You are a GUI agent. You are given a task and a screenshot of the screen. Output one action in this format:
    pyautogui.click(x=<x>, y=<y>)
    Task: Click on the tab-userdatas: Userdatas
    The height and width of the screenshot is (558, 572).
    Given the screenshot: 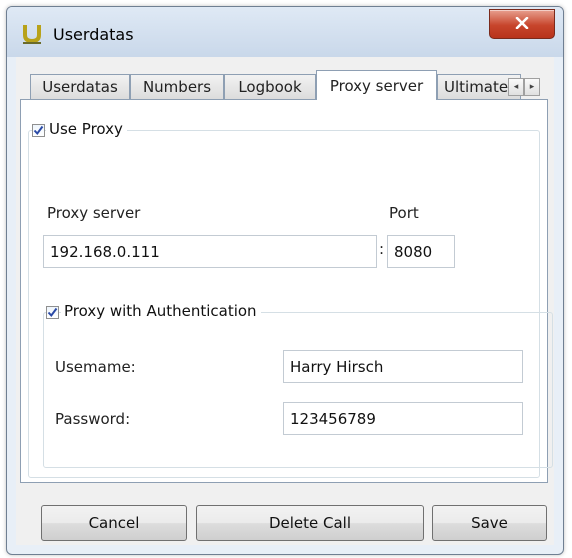 What is the action you would take?
    pyautogui.click(x=80, y=86)
    